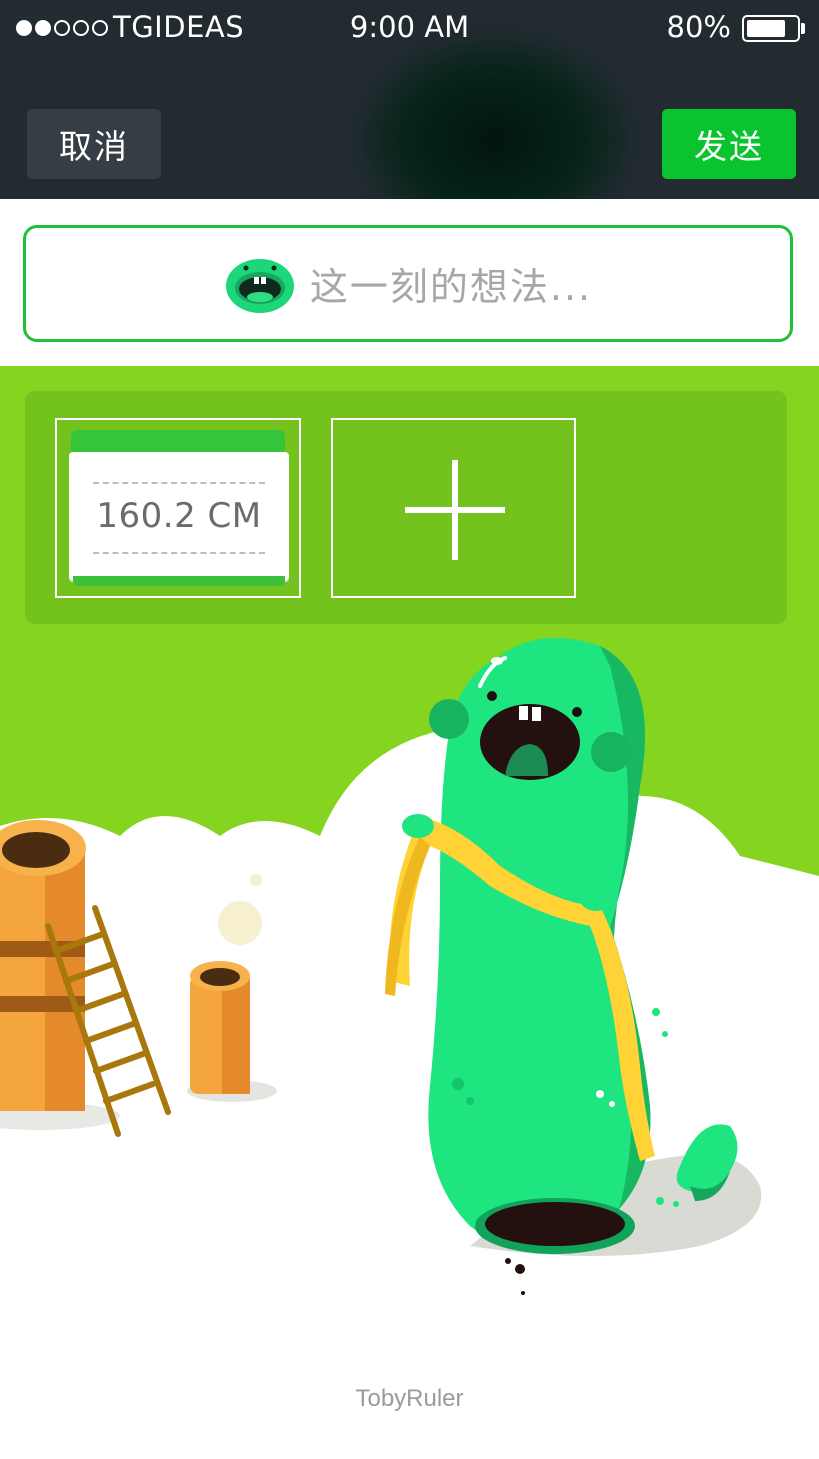 This screenshot has width=819, height=1459. I want to click on cancel-button: 取消, so click(94, 144).